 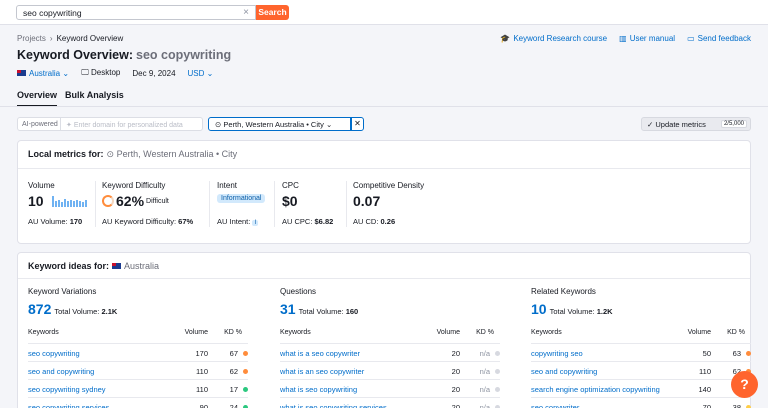 What do you see at coordinates (623, 38) in the screenshot?
I see `book-icon: ▥` at bounding box center [623, 38].